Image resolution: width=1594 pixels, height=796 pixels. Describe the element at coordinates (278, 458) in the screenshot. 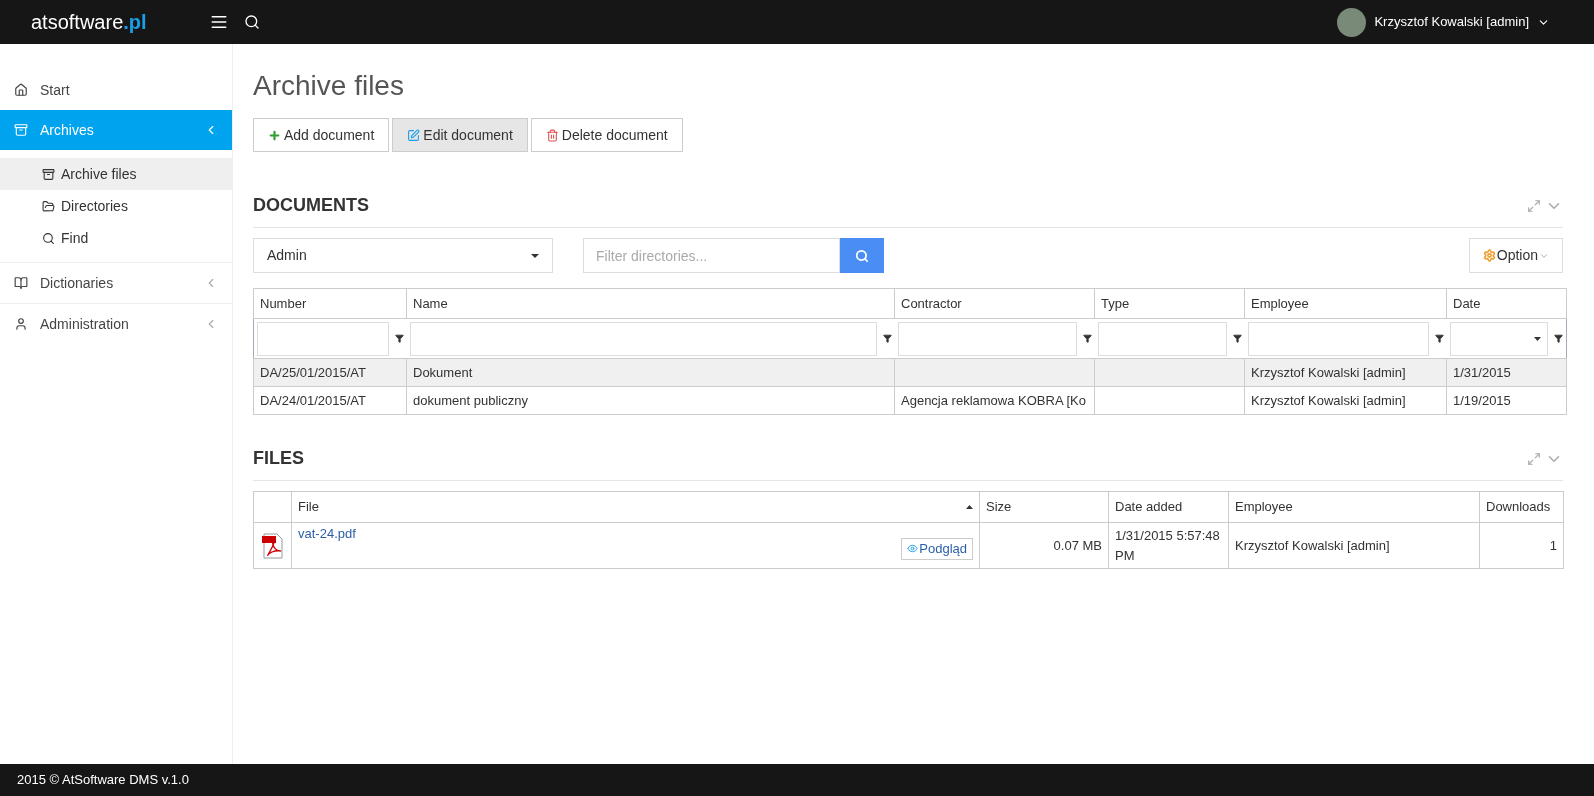

I see `section-title: FILES` at that location.